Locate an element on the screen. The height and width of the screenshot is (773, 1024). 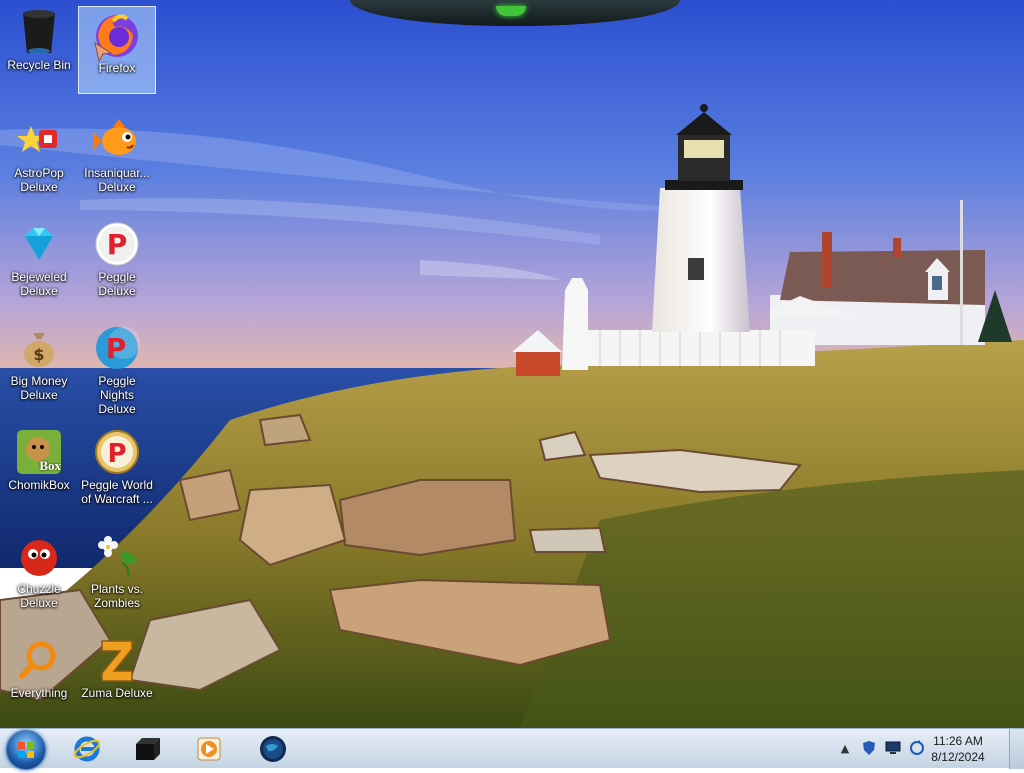
money-bag-icon: $ is located at coordinates (39, 348).